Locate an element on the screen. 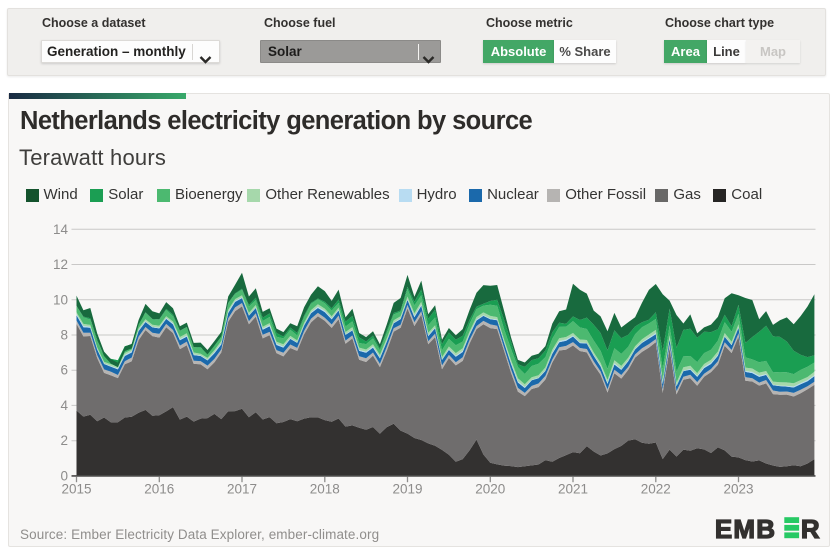 The width and height of the screenshot is (834, 555). svg-text: 14 is located at coordinates (61, 229).